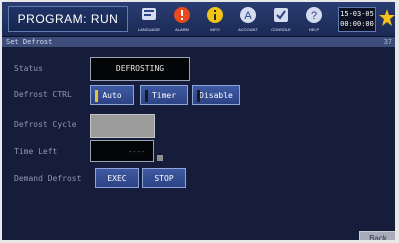 Image resolution: width=399 pixels, height=243 pixels. Describe the element at coordinates (146, 96) in the screenshot. I see `timer-indicator` at that location.